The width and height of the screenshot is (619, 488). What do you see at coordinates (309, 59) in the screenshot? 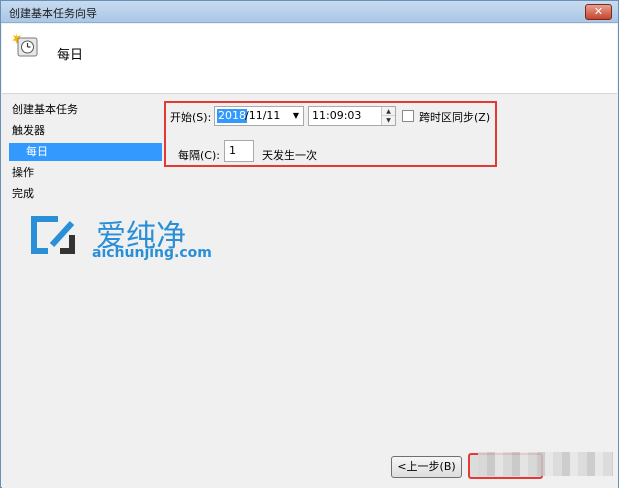
I see `wizard-header: 每日` at bounding box center [309, 59].